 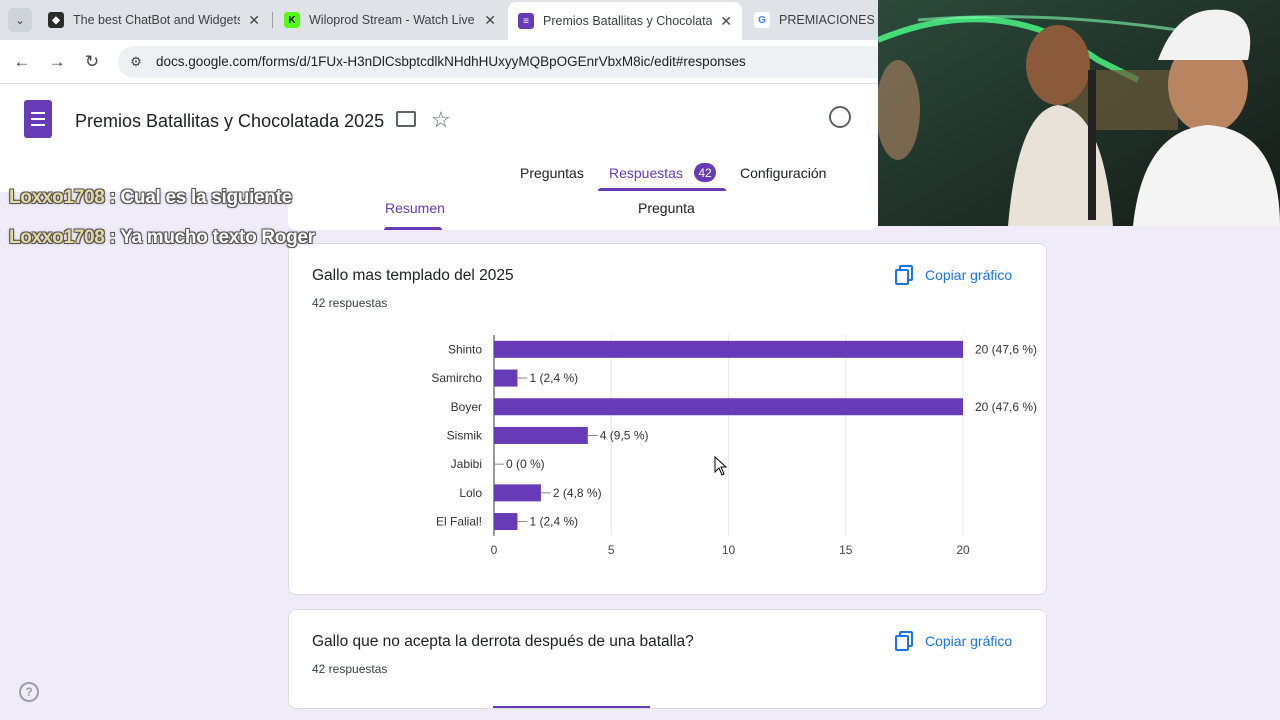 What do you see at coordinates (272, 20) in the screenshot?
I see `tab-divider` at bounding box center [272, 20].